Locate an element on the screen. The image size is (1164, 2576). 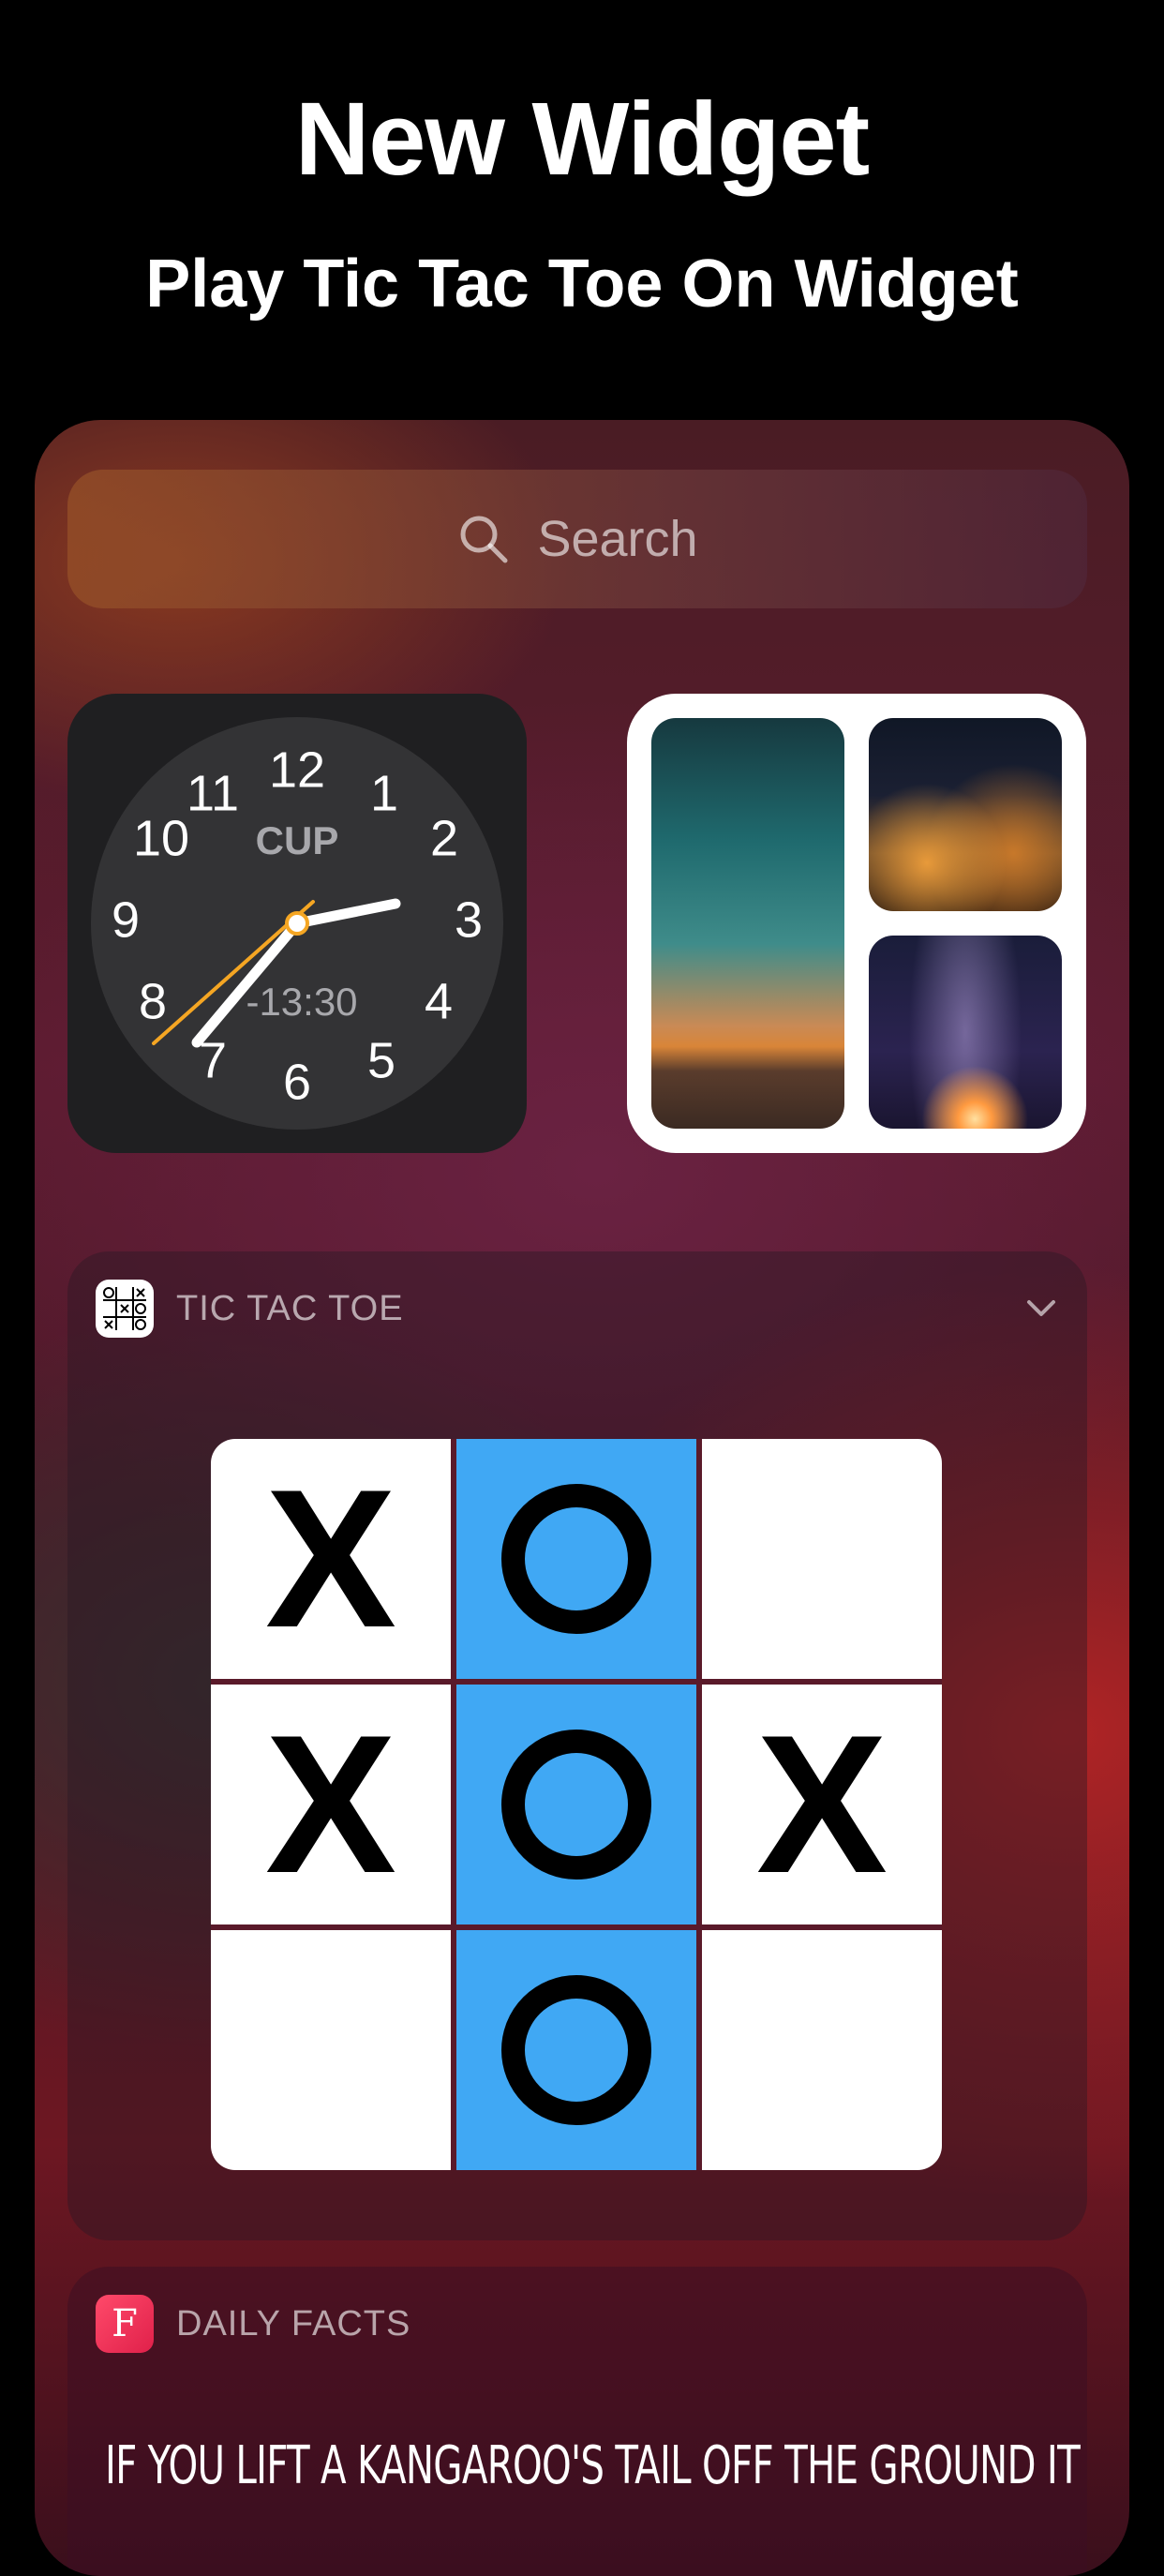
daily-facts-header: F DAILY FACTS is located at coordinates (253, 2324).